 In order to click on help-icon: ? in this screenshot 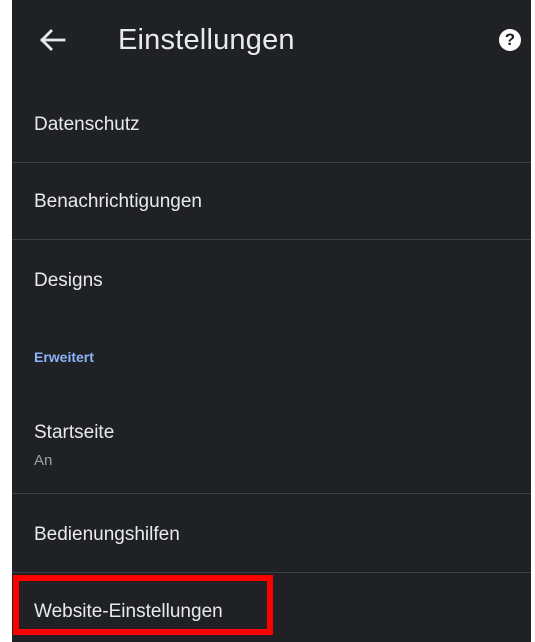, I will do `click(510, 40)`.